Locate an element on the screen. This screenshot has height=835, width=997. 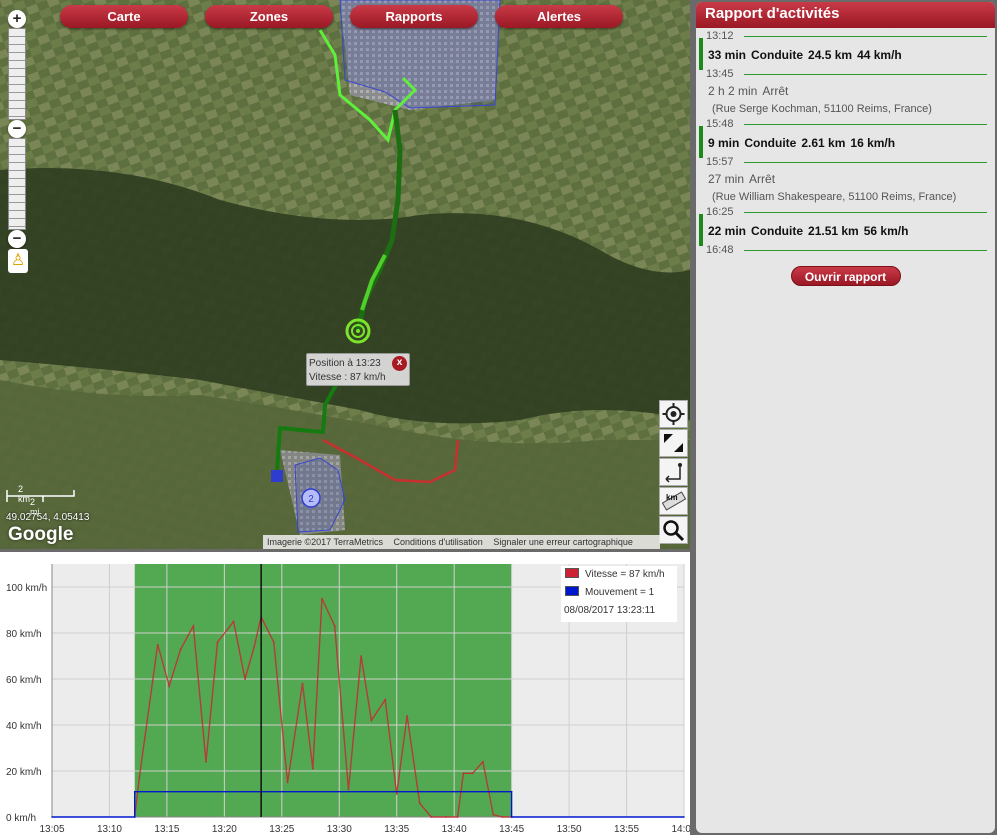
zoom-slider-handle: − is located at coordinates (17, 129).